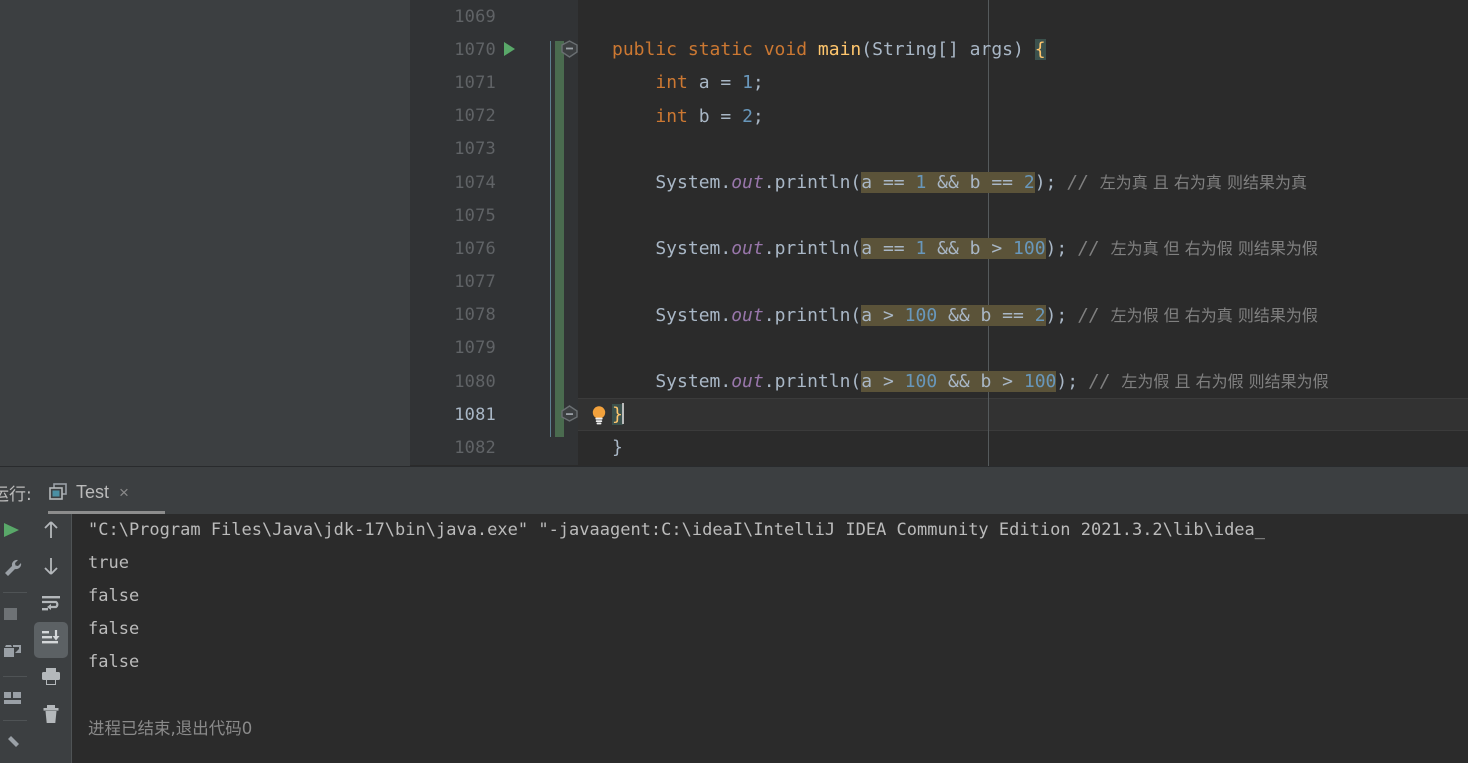 This screenshot has height=763, width=1468. What do you see at coordinates (867, 50) in the screenshot?
I see `code-token: (` at bounding box center [867, 50].